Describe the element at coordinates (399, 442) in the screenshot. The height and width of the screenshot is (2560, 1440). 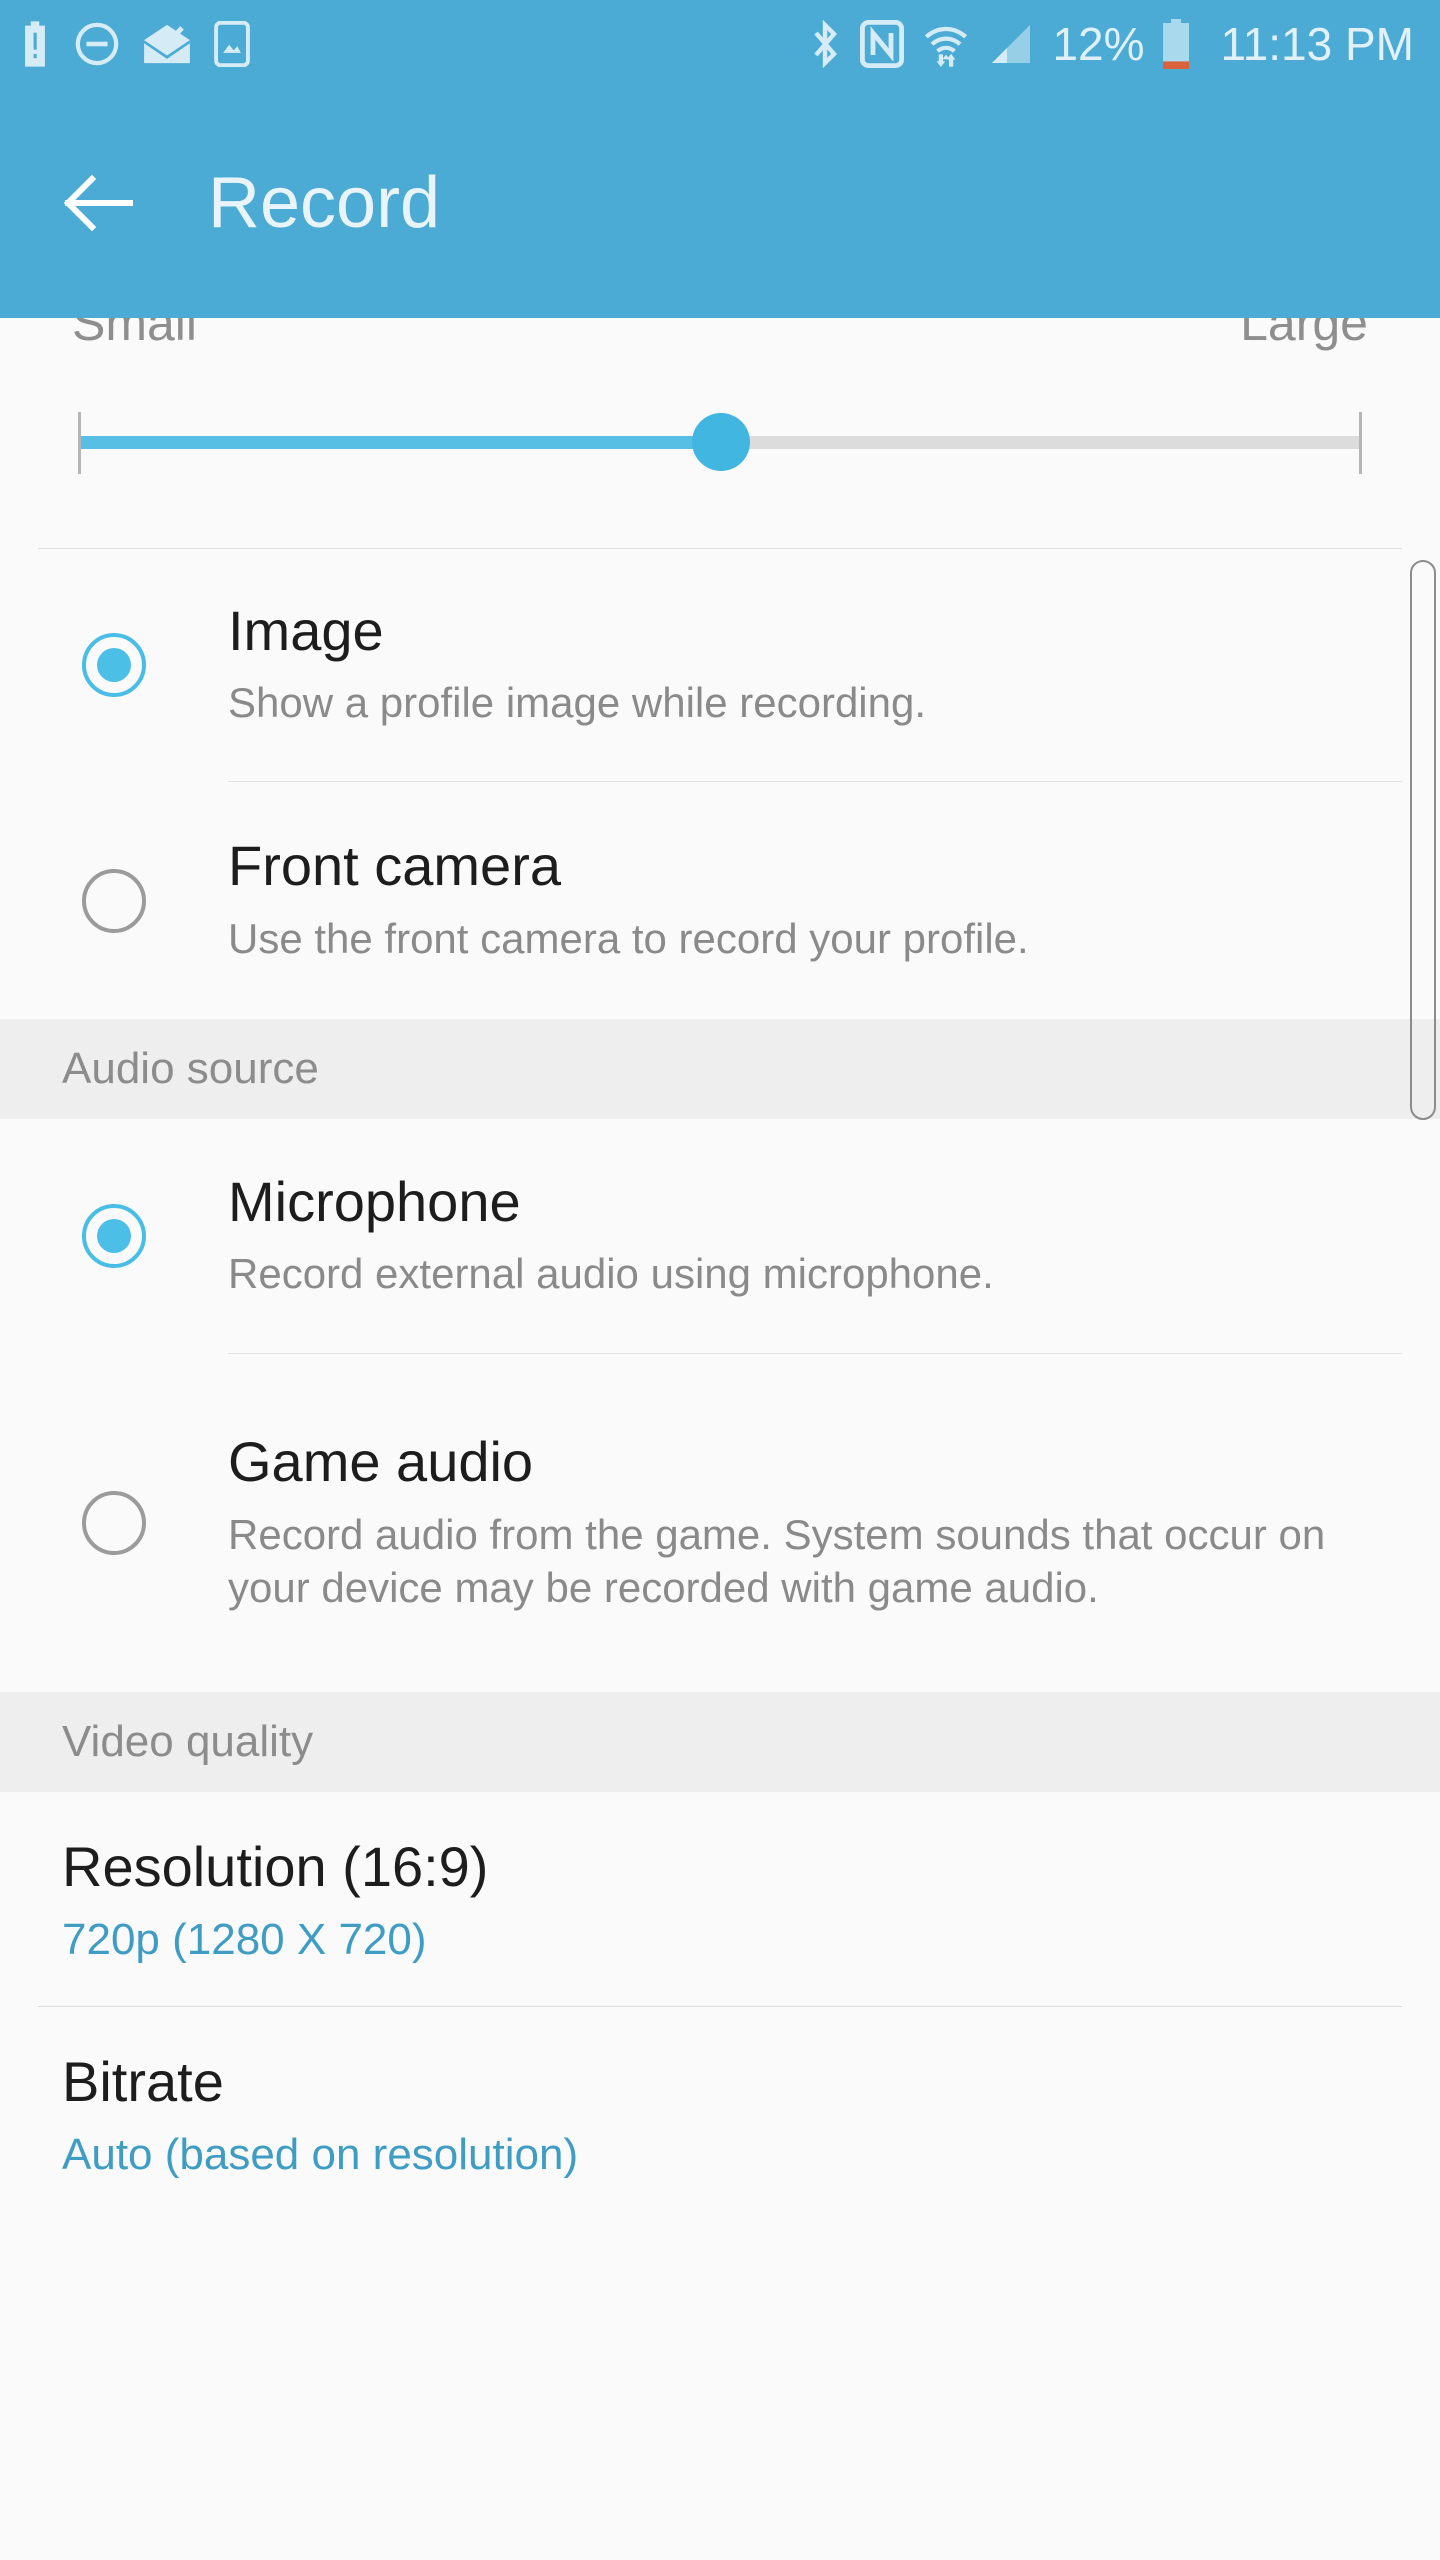
I see `slider-track-fill` at that location.